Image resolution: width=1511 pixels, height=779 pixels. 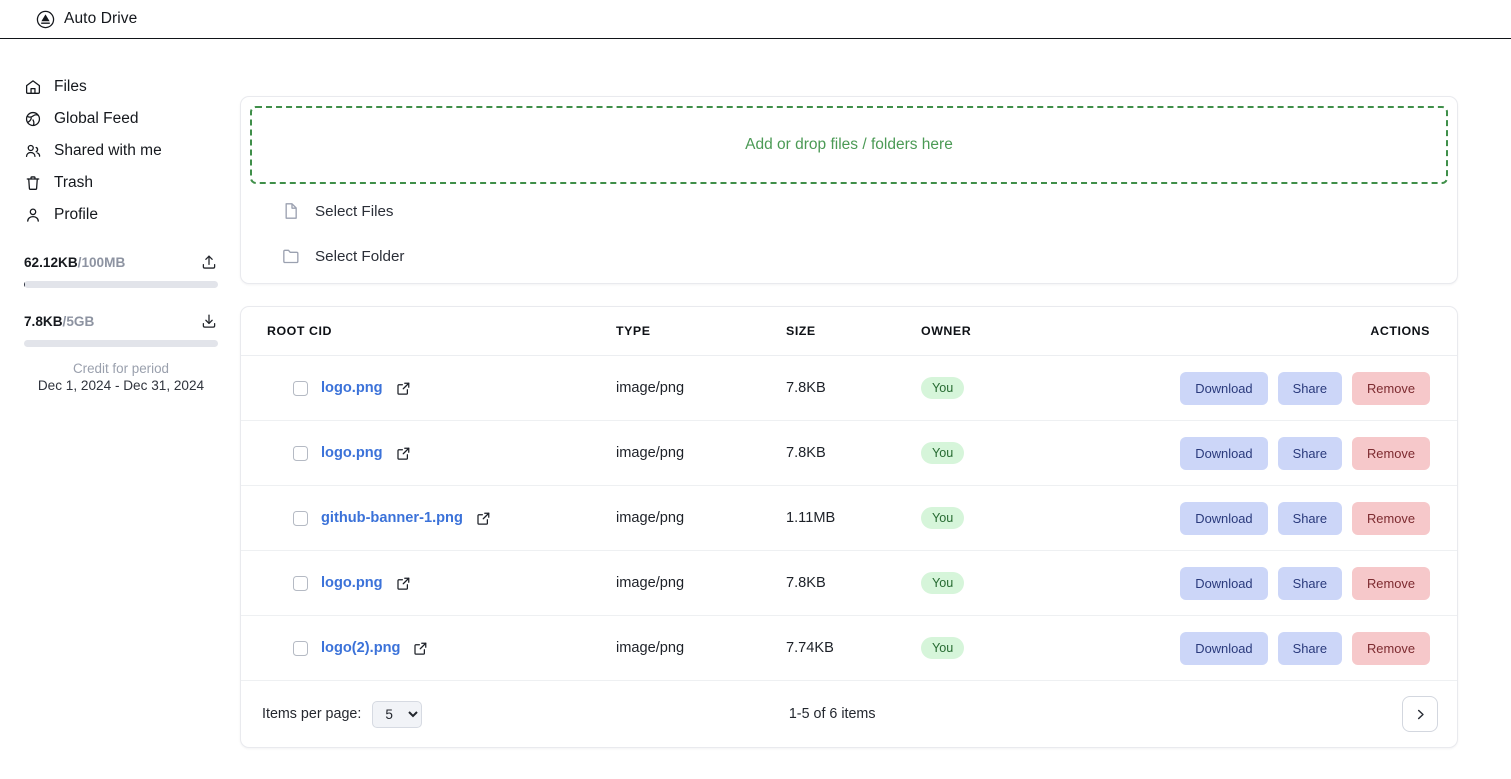 What do you see at coordinates (24, 284) in the screenshot?
I see `upload-quota-bar-fill` at bounding box center [24, 284].